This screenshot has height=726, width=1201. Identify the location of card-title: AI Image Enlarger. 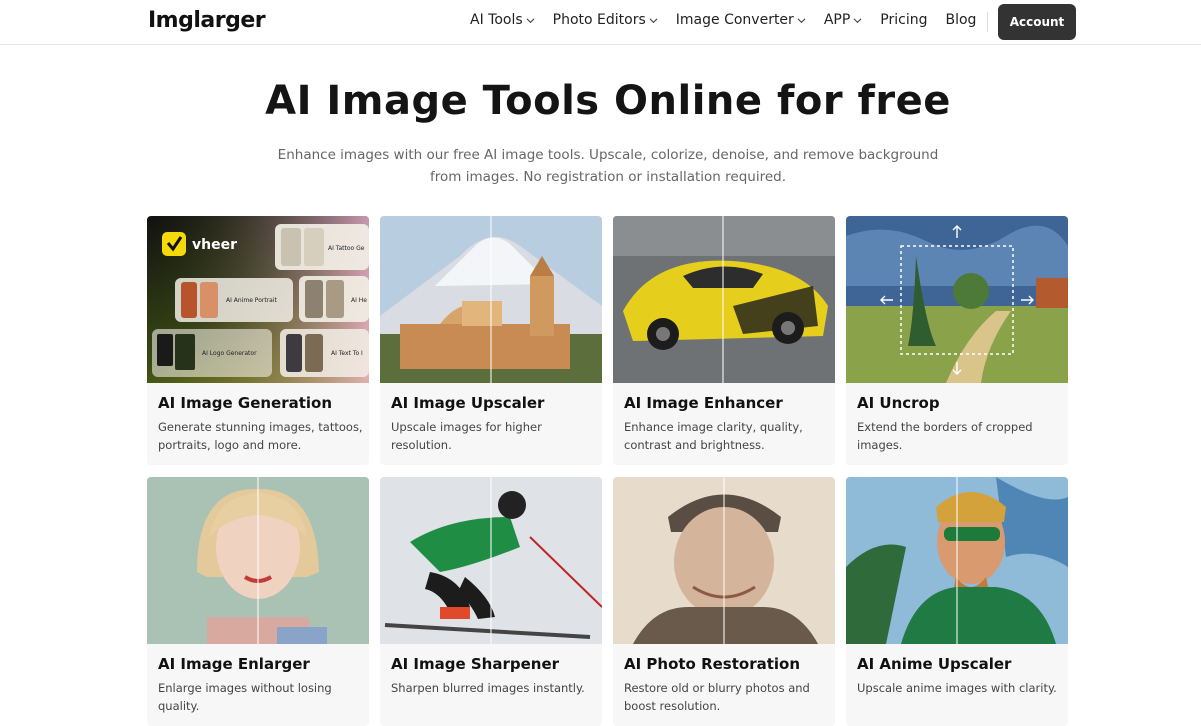
(234, 664).